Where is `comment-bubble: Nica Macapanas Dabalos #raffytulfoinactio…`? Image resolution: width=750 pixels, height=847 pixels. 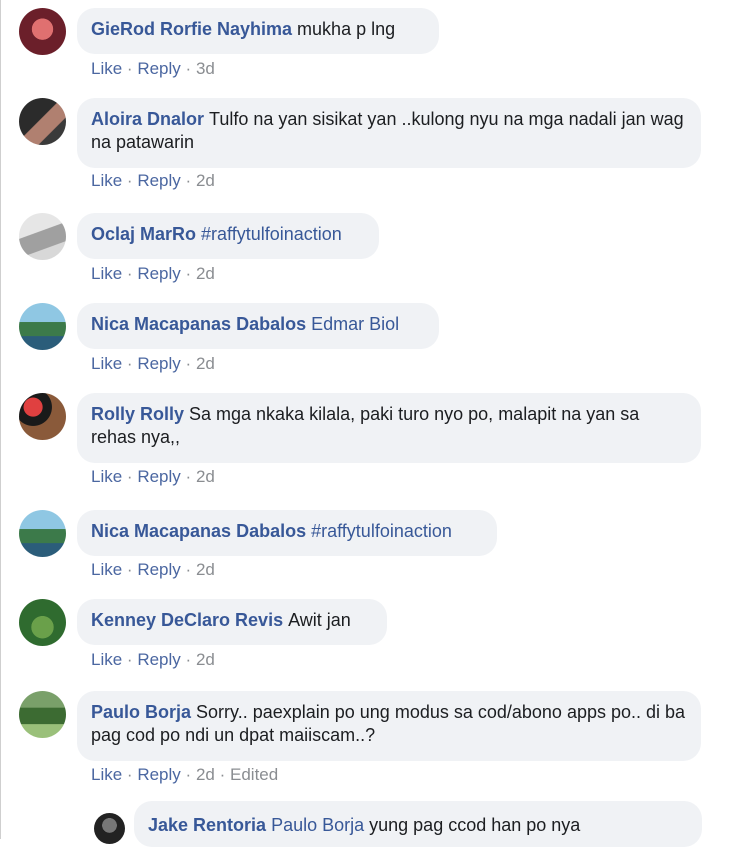
comment-bubble: Nica Macapanas Dabalos #raffytulfoinactio… is located at coordinates (287, 533).